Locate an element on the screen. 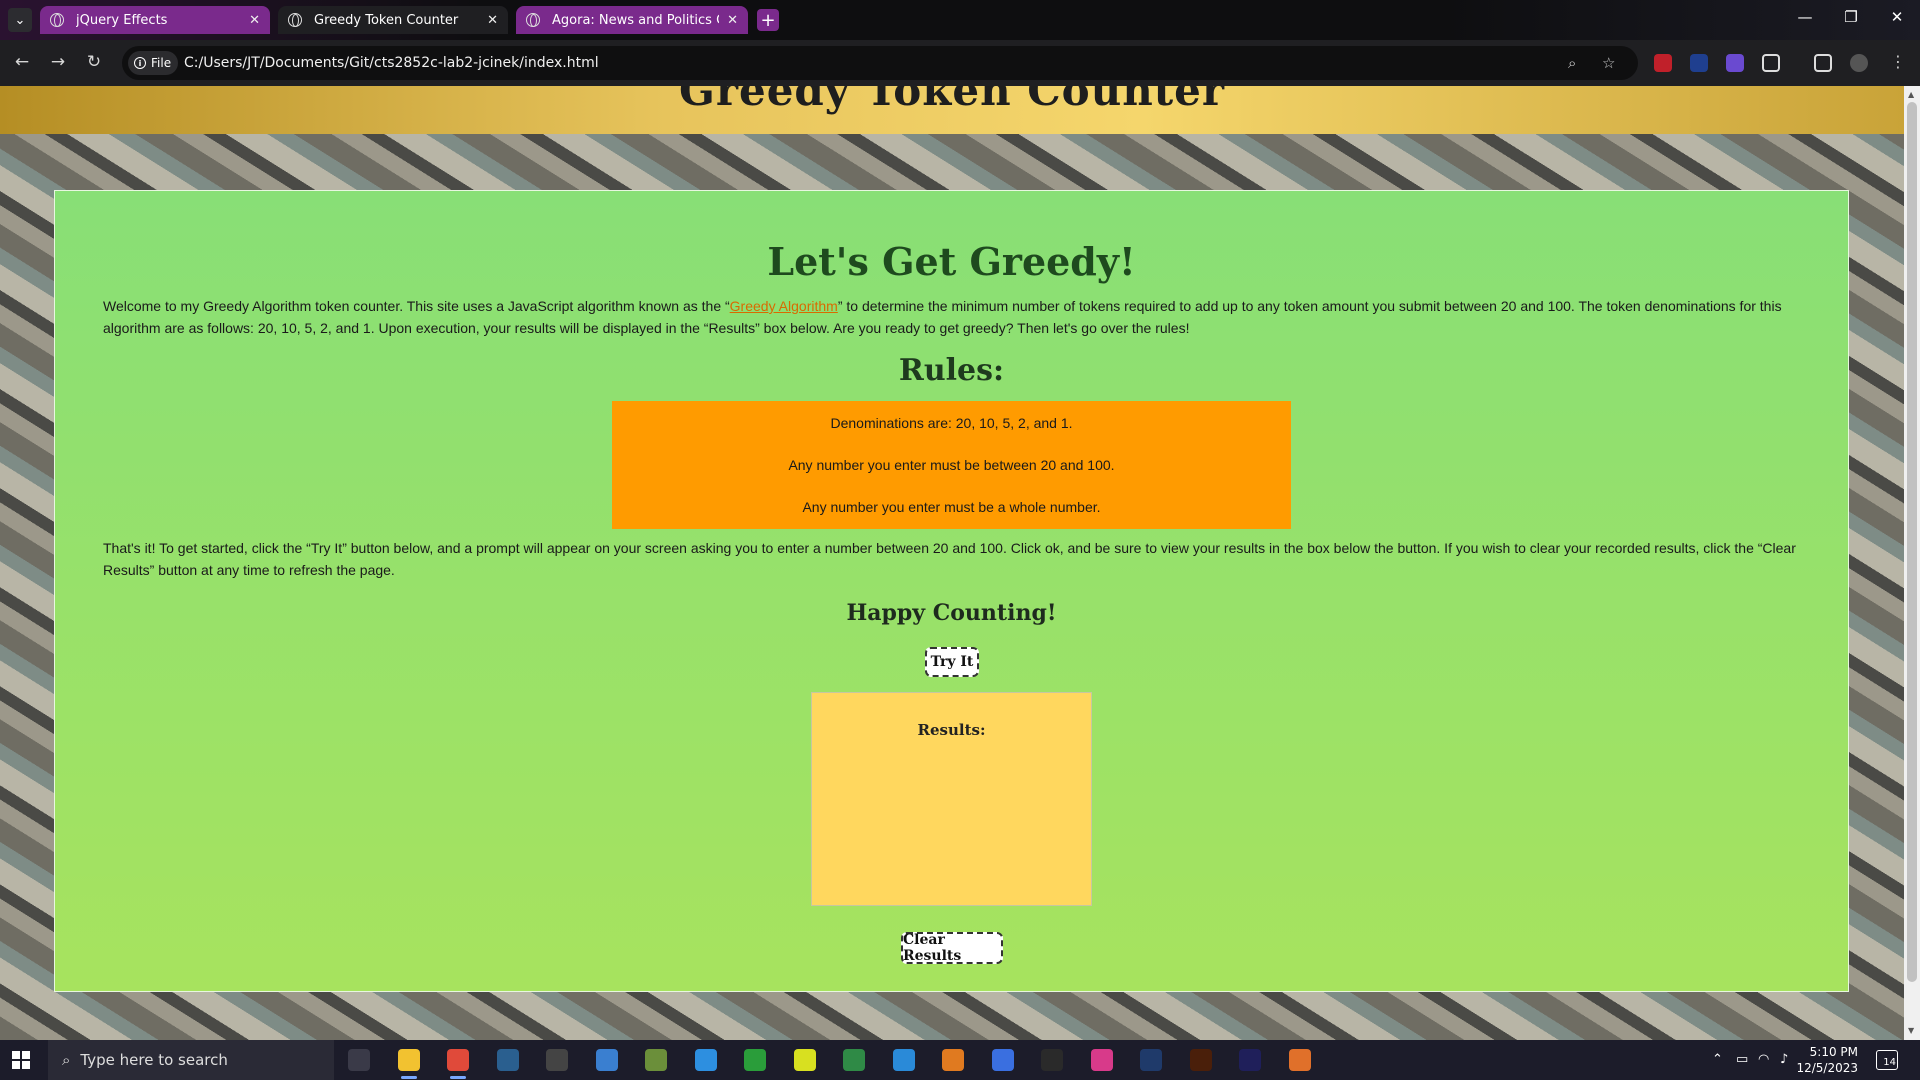  file-explorer-icon is located at coordinates (409, 1064).